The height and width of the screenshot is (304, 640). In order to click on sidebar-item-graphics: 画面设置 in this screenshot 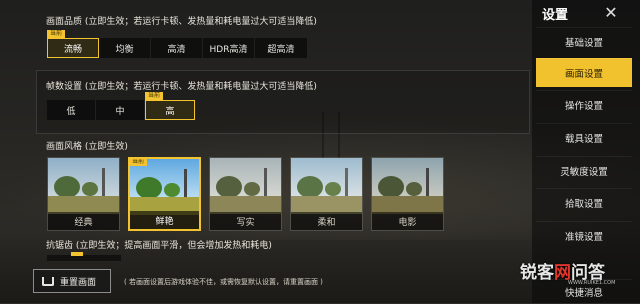, I will do `click(584, 72)`.